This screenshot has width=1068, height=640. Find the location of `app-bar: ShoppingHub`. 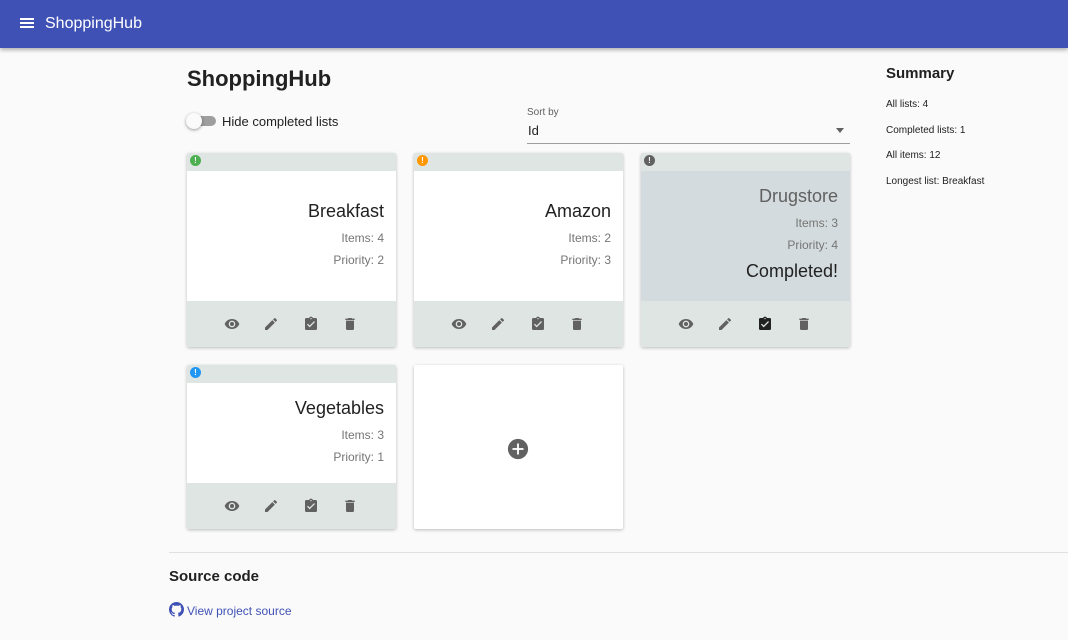

app-bar: ShoppingHub is located at coordinates (534, 24).